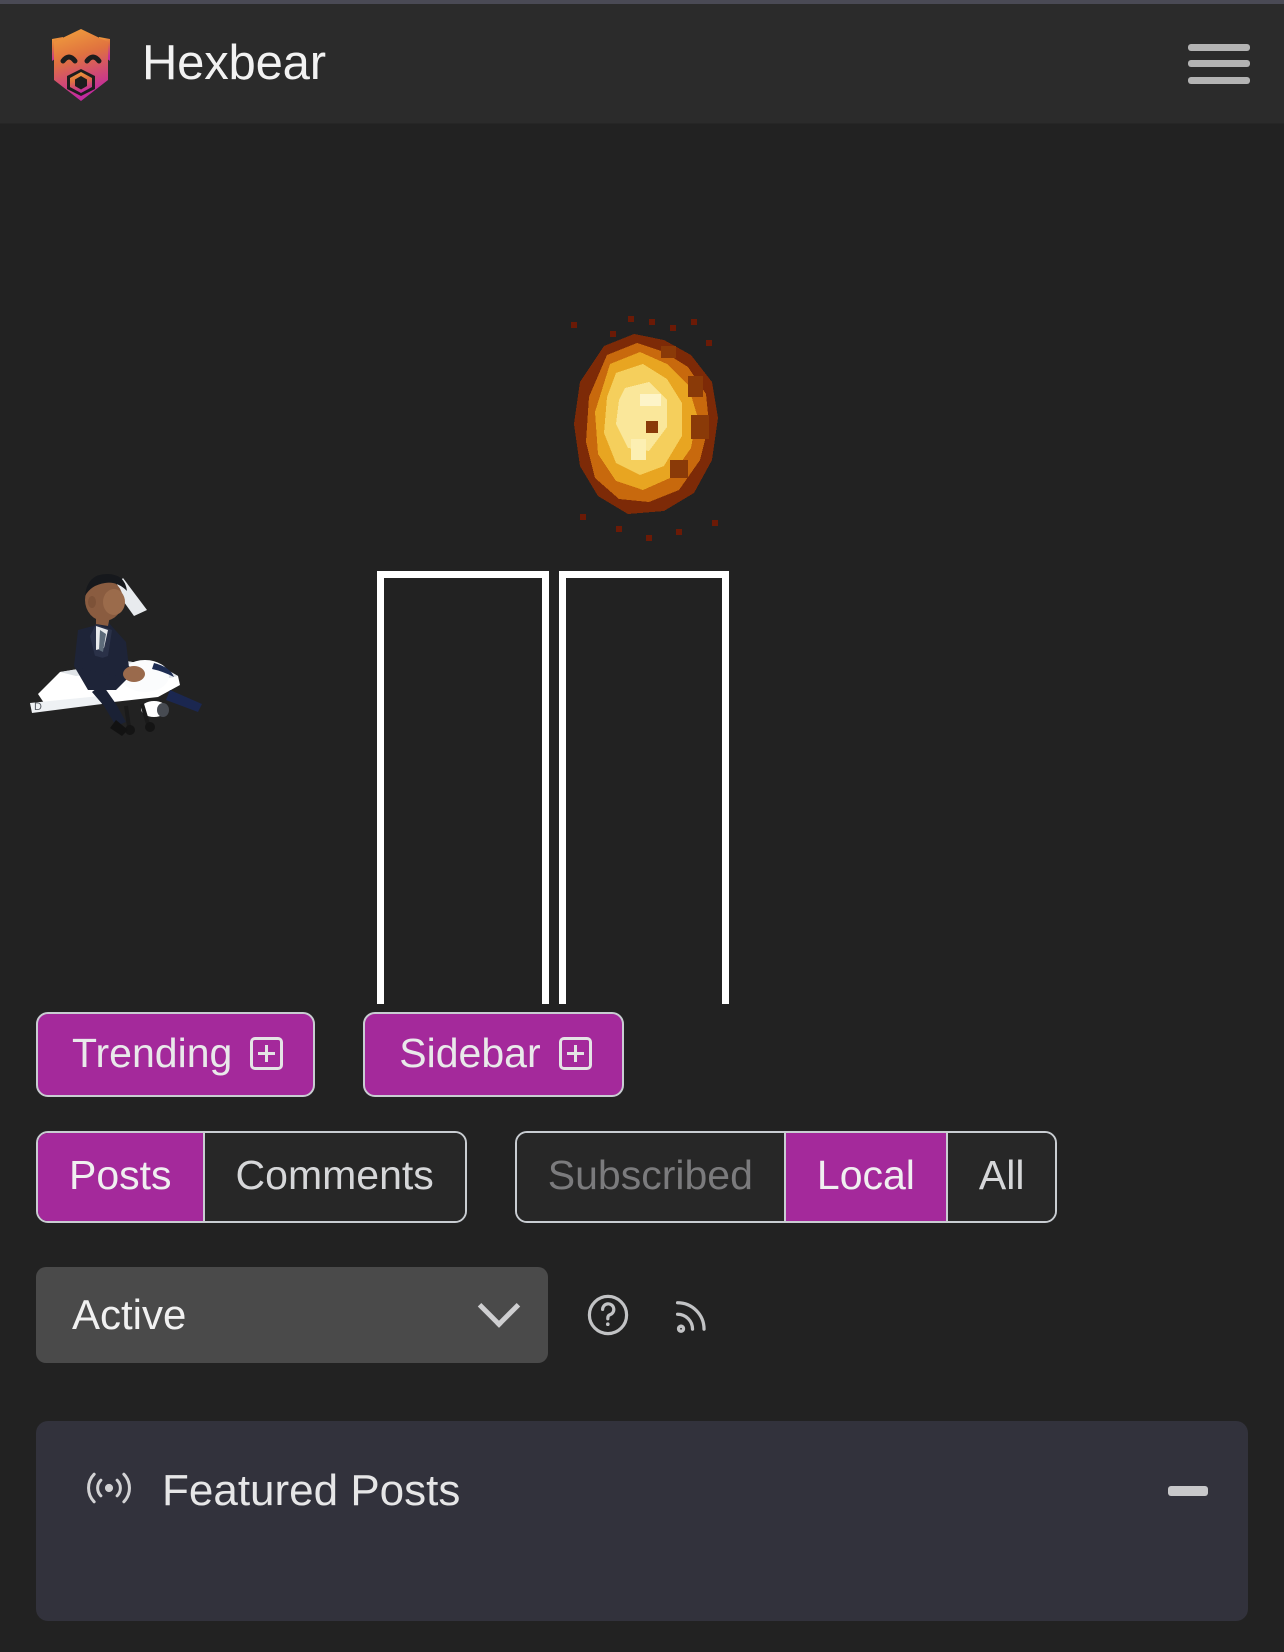  I want to click on tower-left-outline, so click(463, 787).